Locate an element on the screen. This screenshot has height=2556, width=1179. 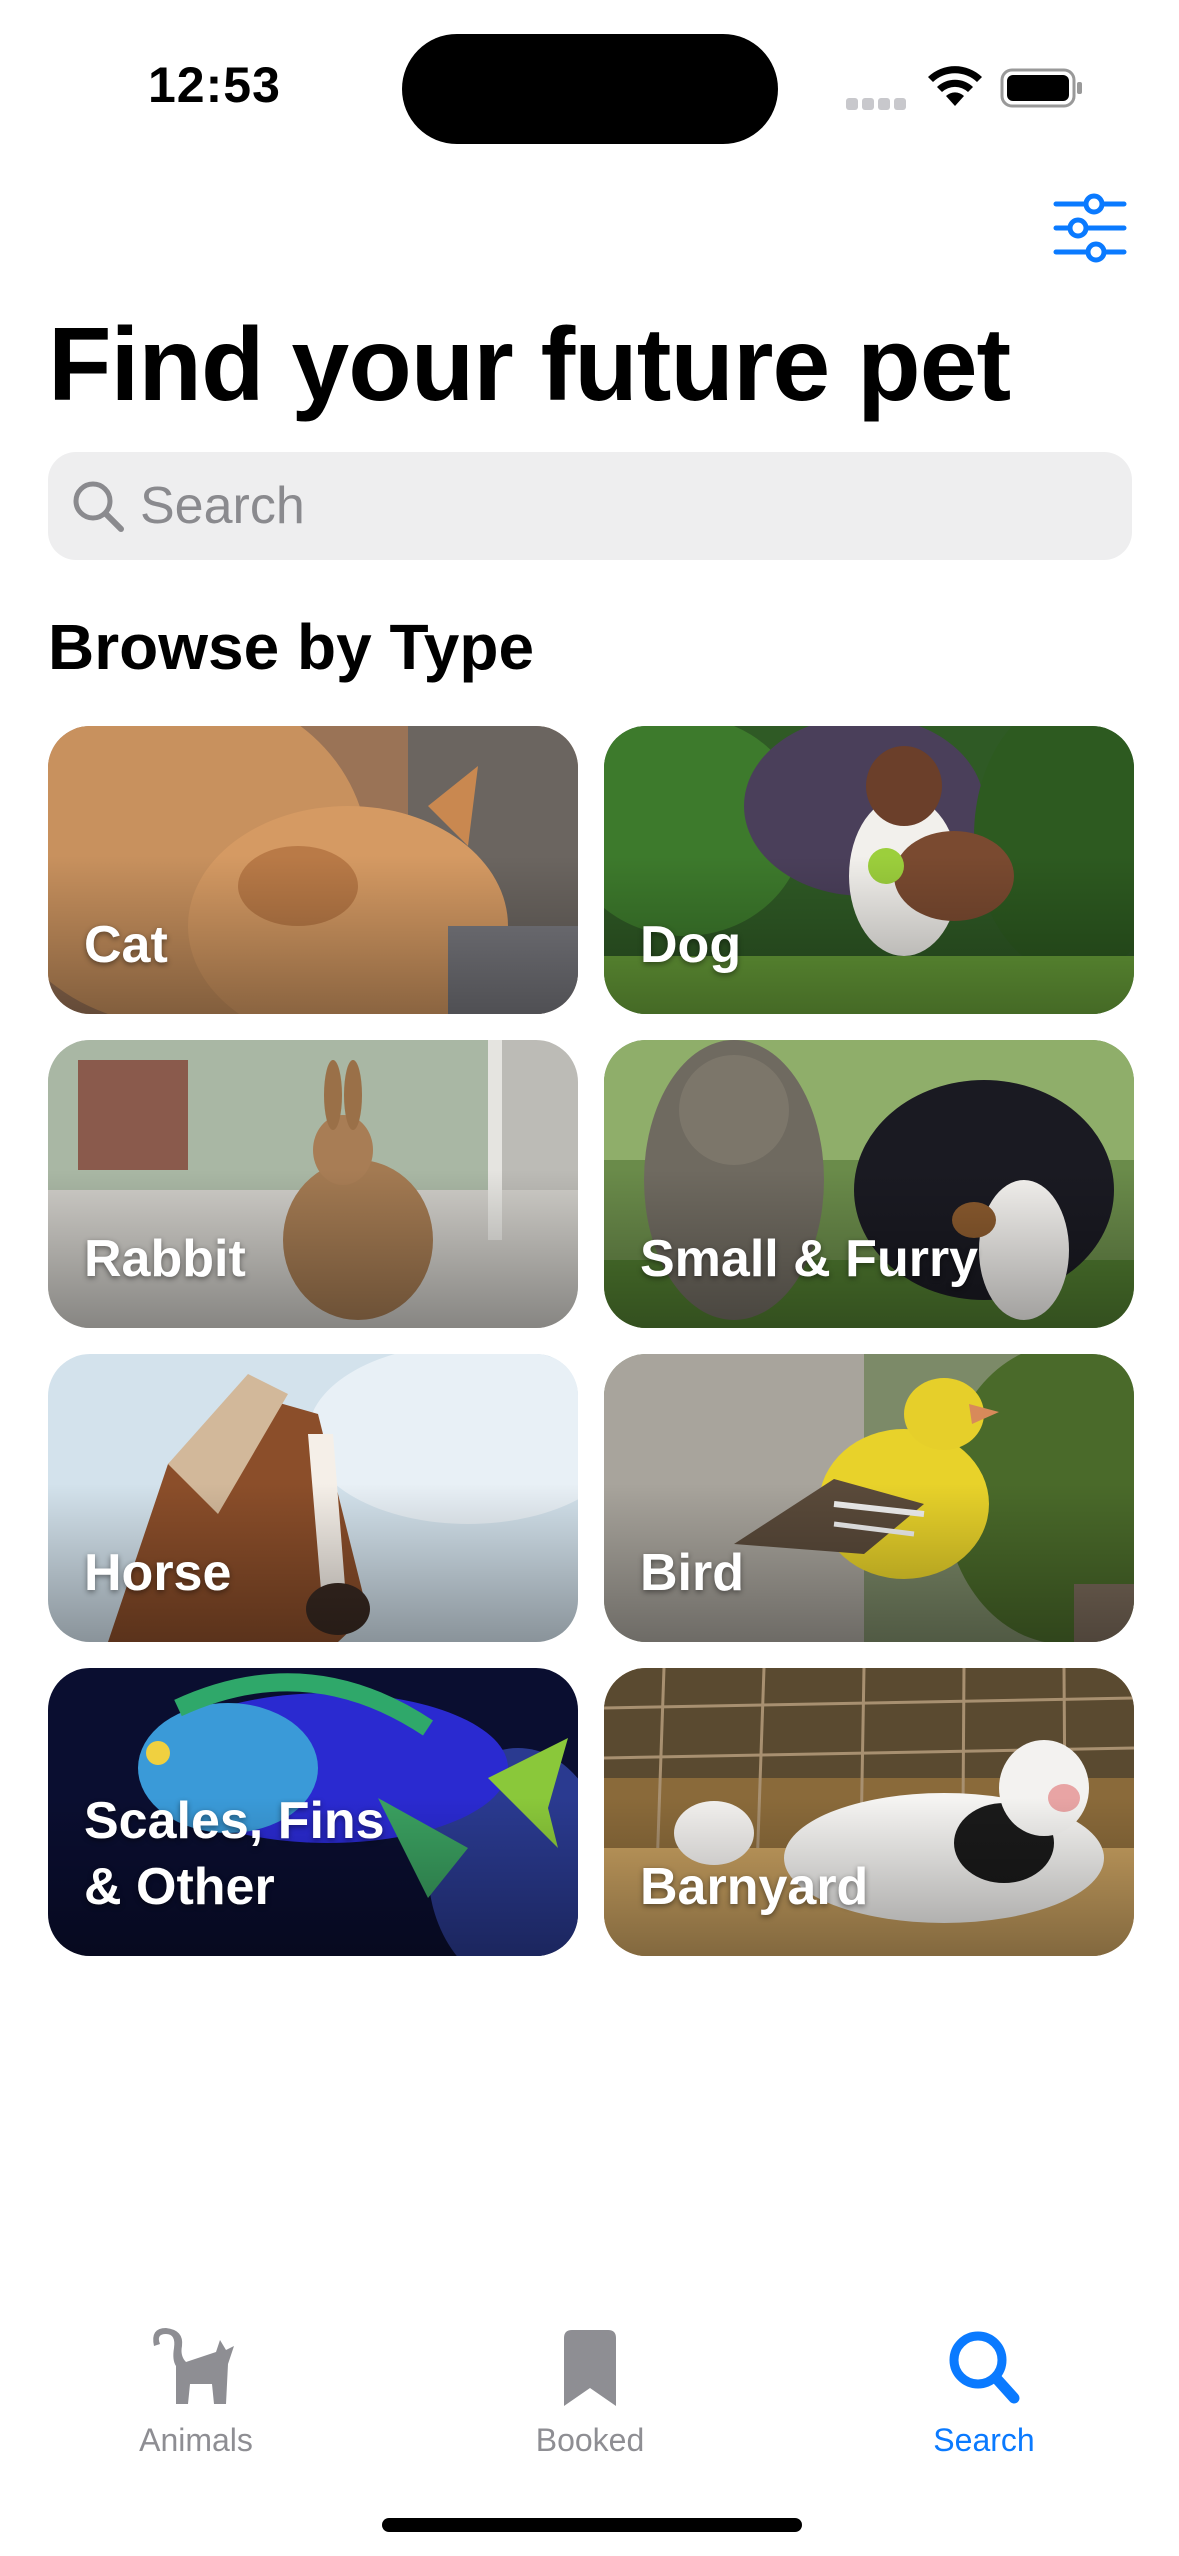
tab-search: Search is located at coordinates (984, 2401).